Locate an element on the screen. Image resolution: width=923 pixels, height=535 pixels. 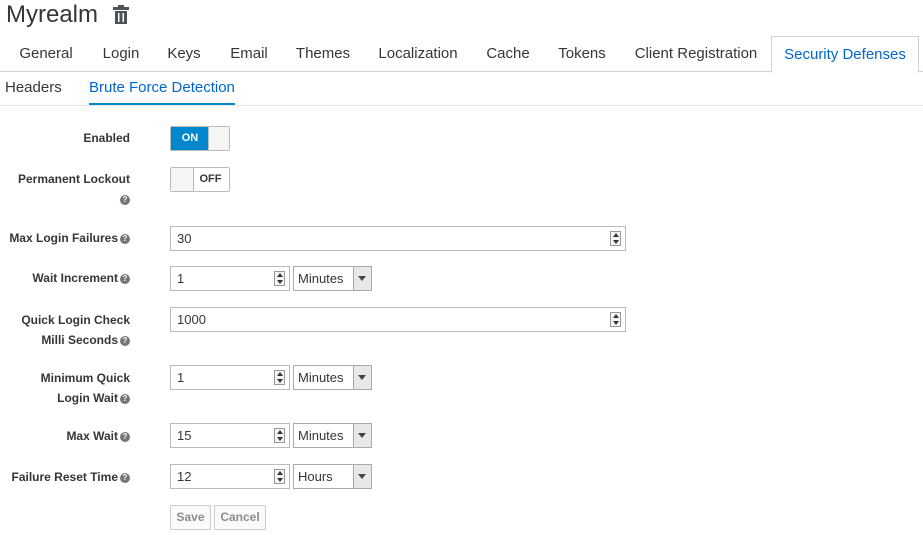
save-button: Save is located at coordinates (190, 517).